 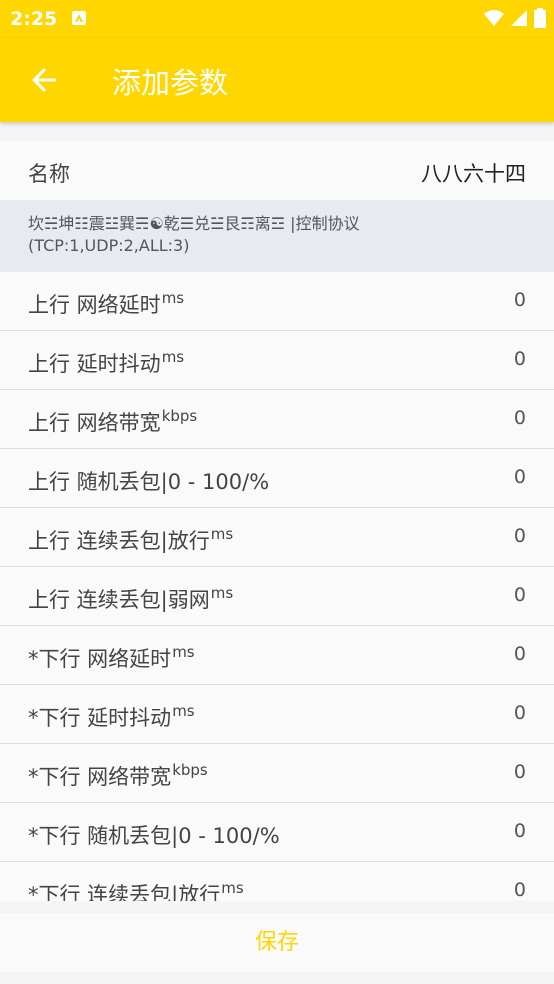 What do you see at coordinates (277, 301) in the screenshot?
I see `param-row: 上行 网络延时ms 0` at bounding box center [277, 301].